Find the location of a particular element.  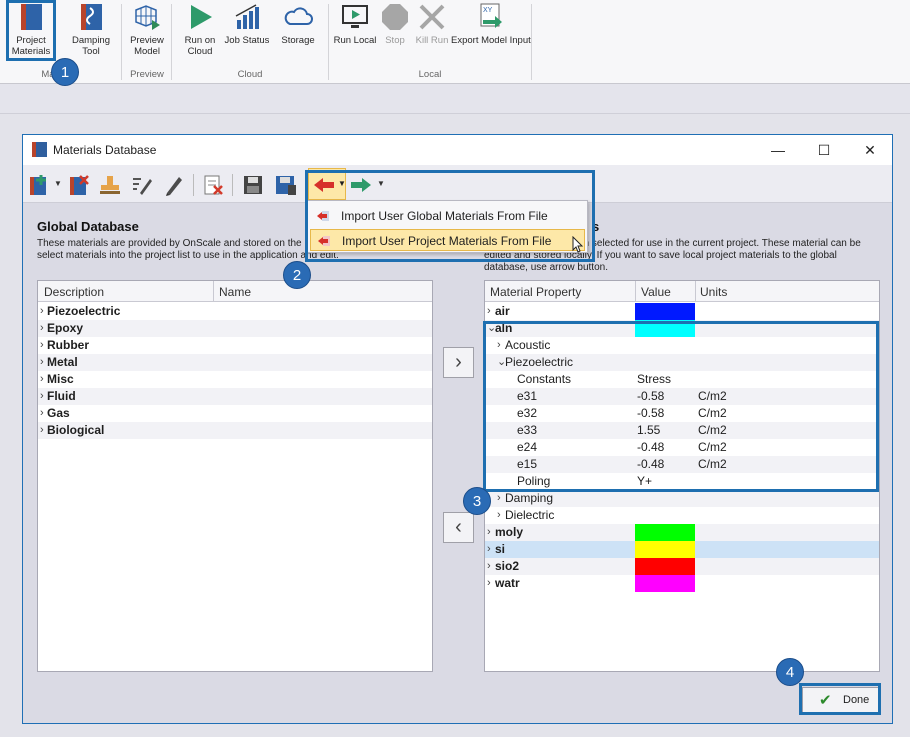

table-row: › air is located at coordinates (682, 311).